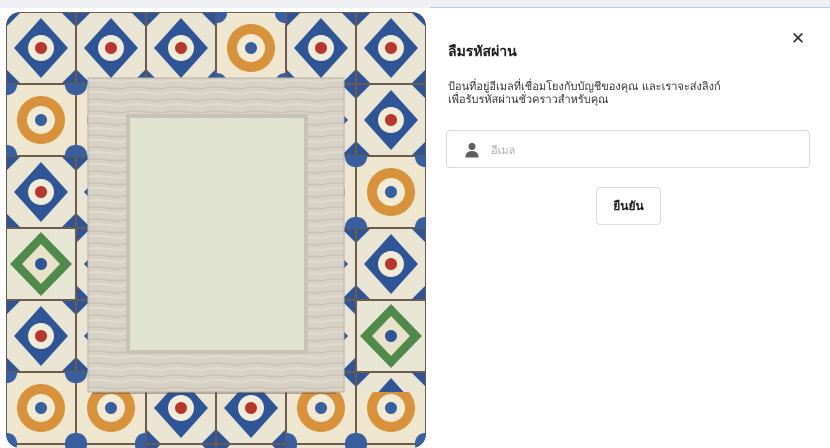 This screenshot has width=830, height=448. What do you see at coordinates (482, 52) in the screenshot?
I see `page-title: ลืมรหัสผ่าน` at bounding box center [482, 52].